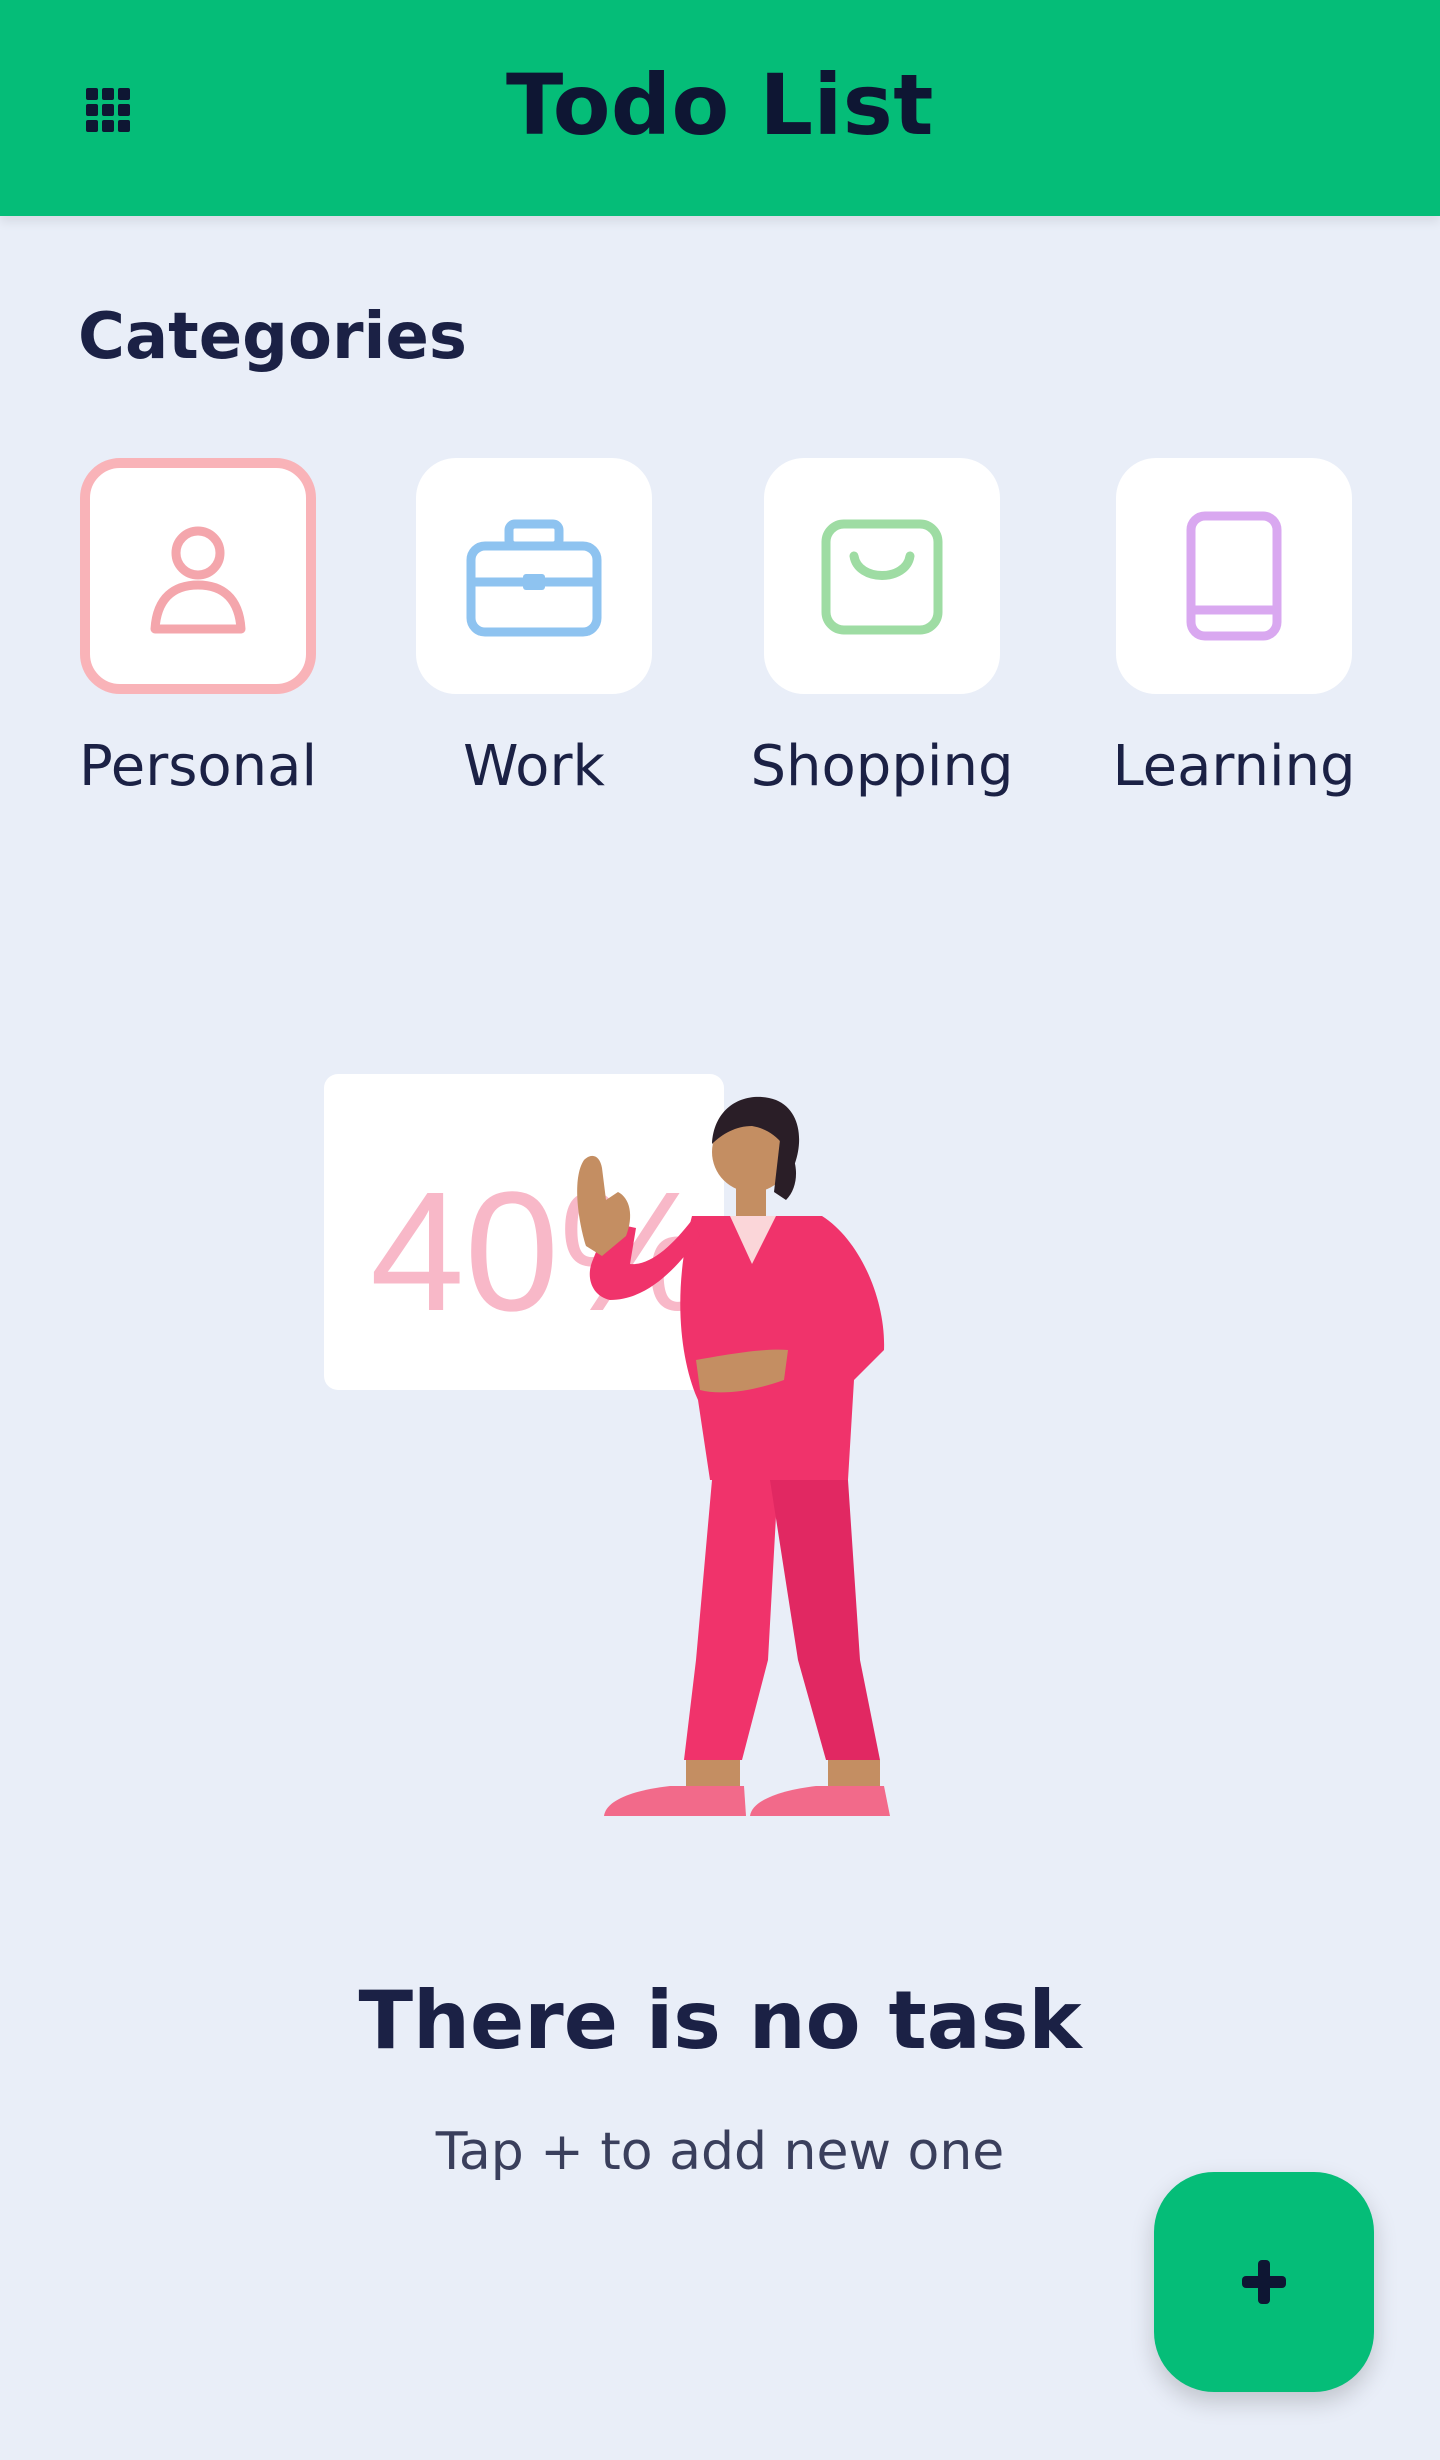 This screenshot has width=1440, height=2460. I want to click on category-work: Work, so click(534, 628).